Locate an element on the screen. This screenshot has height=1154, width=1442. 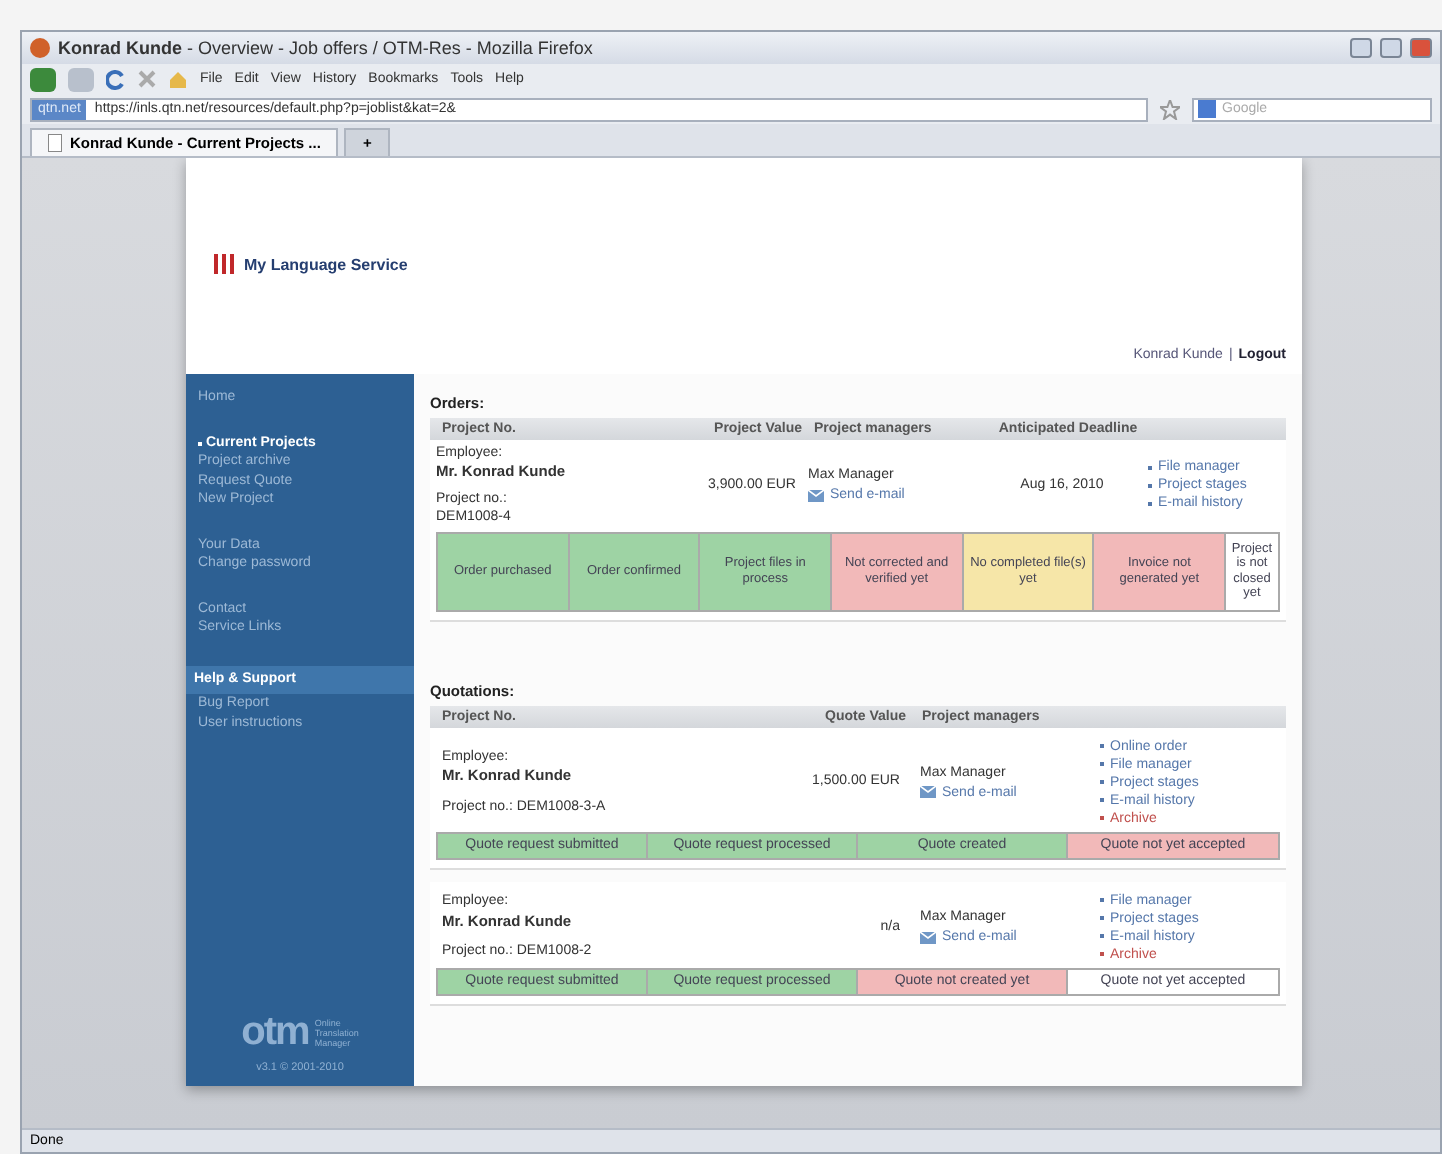
star-icon is located at coordinates (1170, 109).